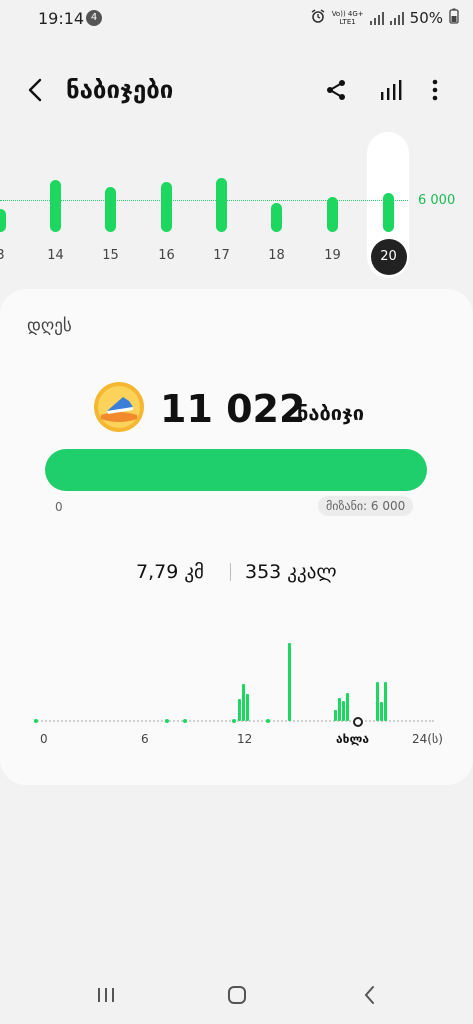 This screenshot has width=473, height=1024. I want to click on page-title: ნაბიჯები, so click(120, 90).